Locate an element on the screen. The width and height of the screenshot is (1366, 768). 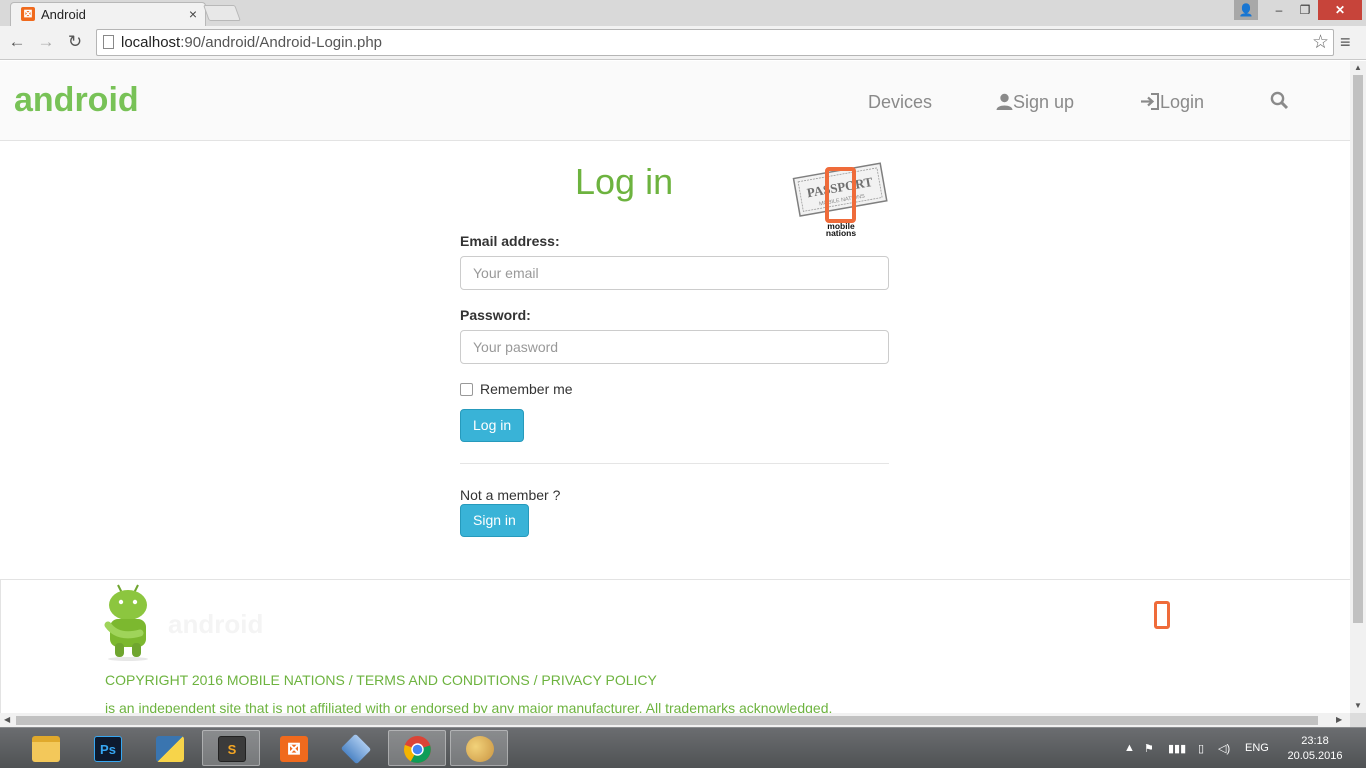
taskbar-python is located at coordinates (169, 748).